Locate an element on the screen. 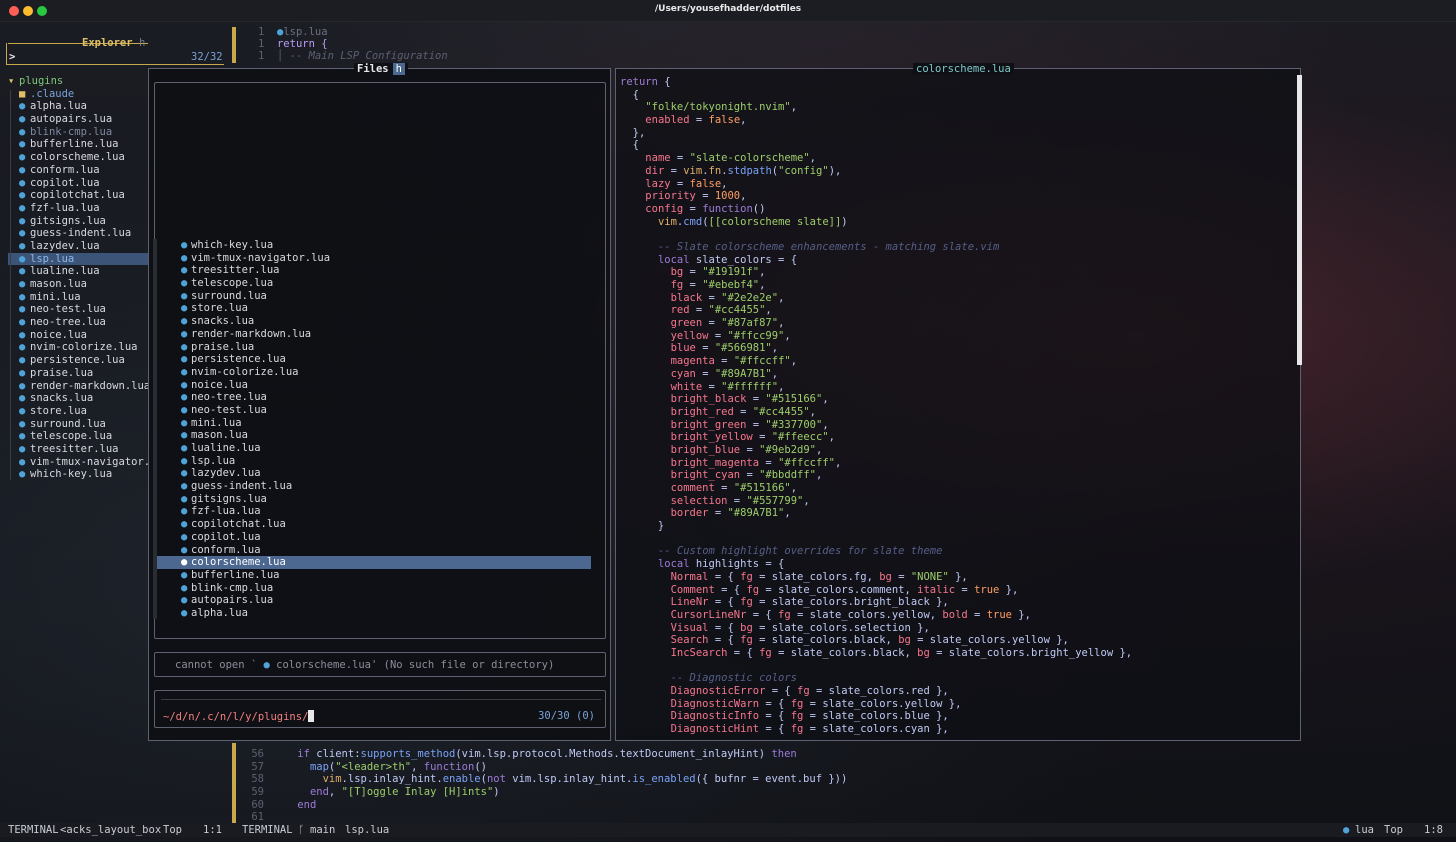 The width and height of the screenshot is (1456, 842). preview-scrollbar is located at coordinates (1299, 220).